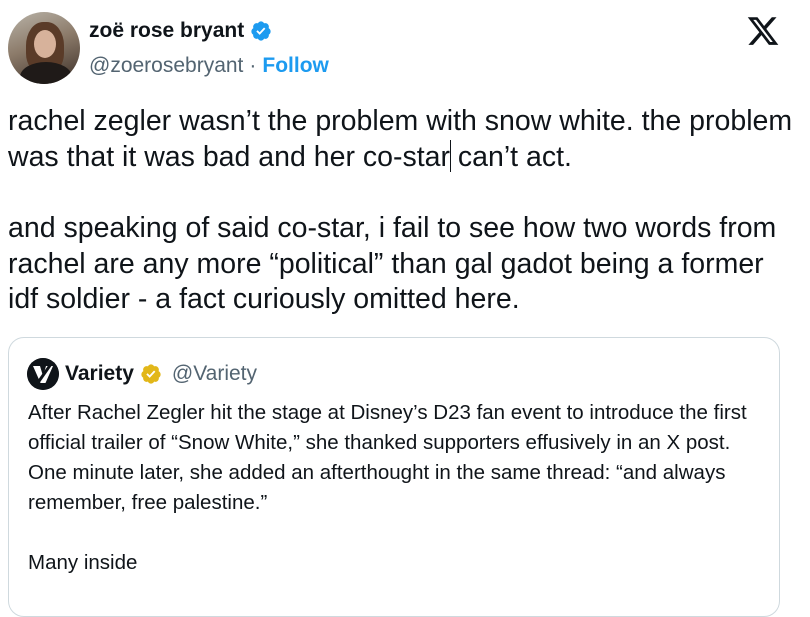  What do you see at coordinates (99, 374) in the screenshot?
I see `quoted-display-name: Variety` at bounding box center [99, 374].